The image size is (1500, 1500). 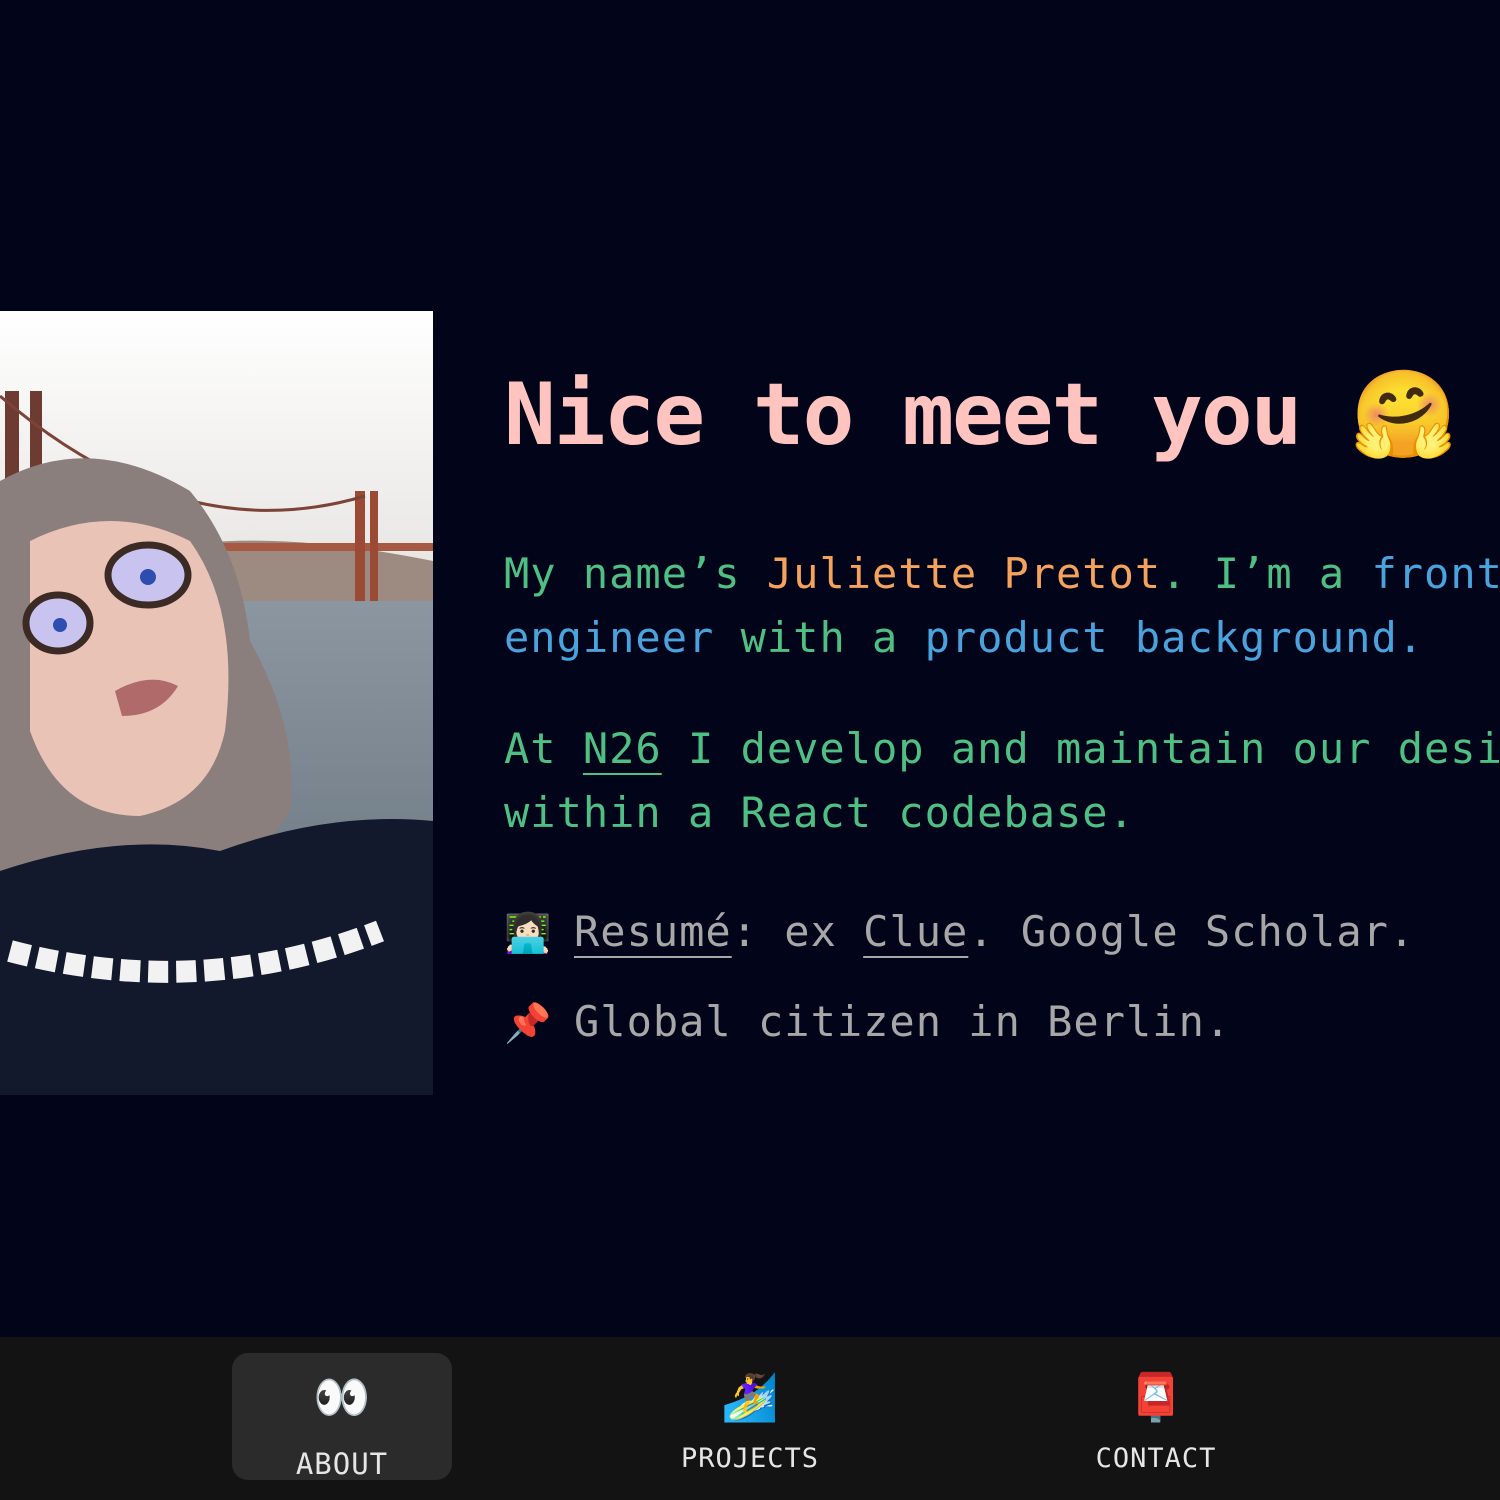 What do you see at coordinates (653, 931) in the screenshot?
I see `resume-link: Resumé` at bounding box center [653, 931].